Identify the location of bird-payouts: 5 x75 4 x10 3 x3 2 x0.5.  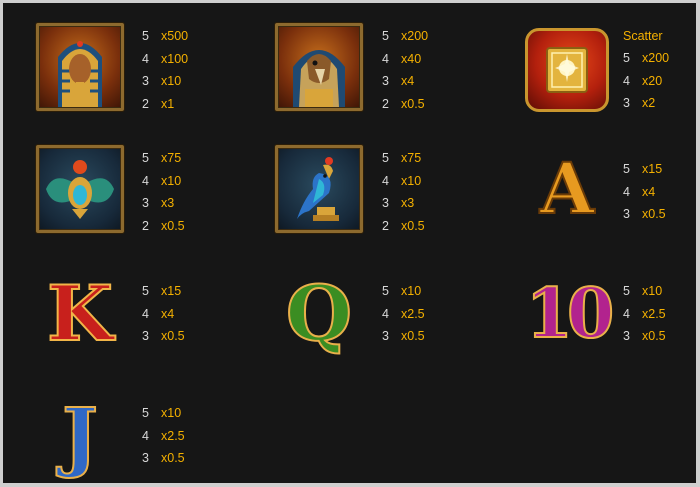
(422, 192).